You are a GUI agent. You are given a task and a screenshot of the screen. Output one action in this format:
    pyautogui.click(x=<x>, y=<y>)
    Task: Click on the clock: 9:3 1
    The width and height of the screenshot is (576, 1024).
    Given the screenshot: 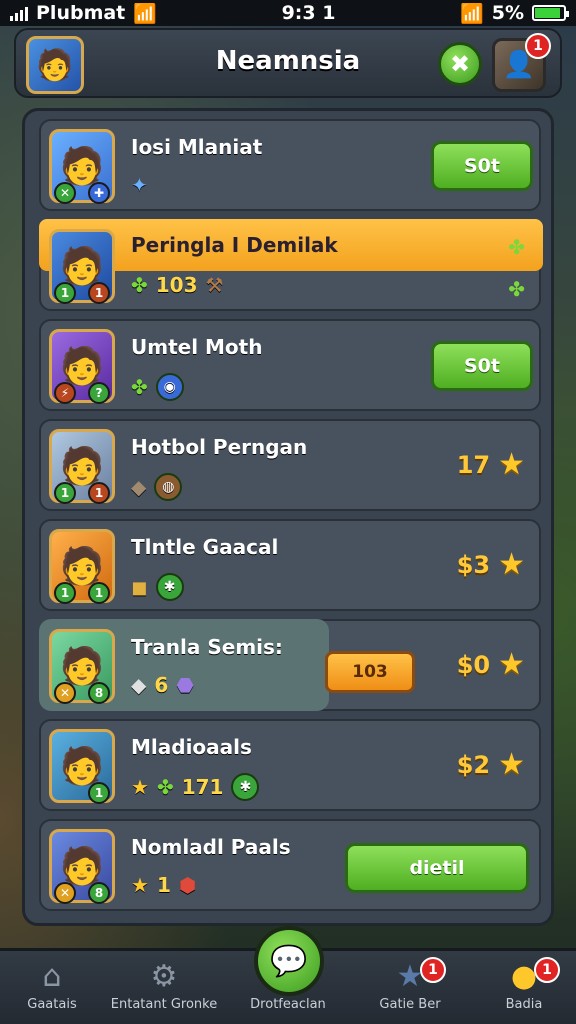 What is the action you would take?
    pyautogui.click(x=308, y=13)
    